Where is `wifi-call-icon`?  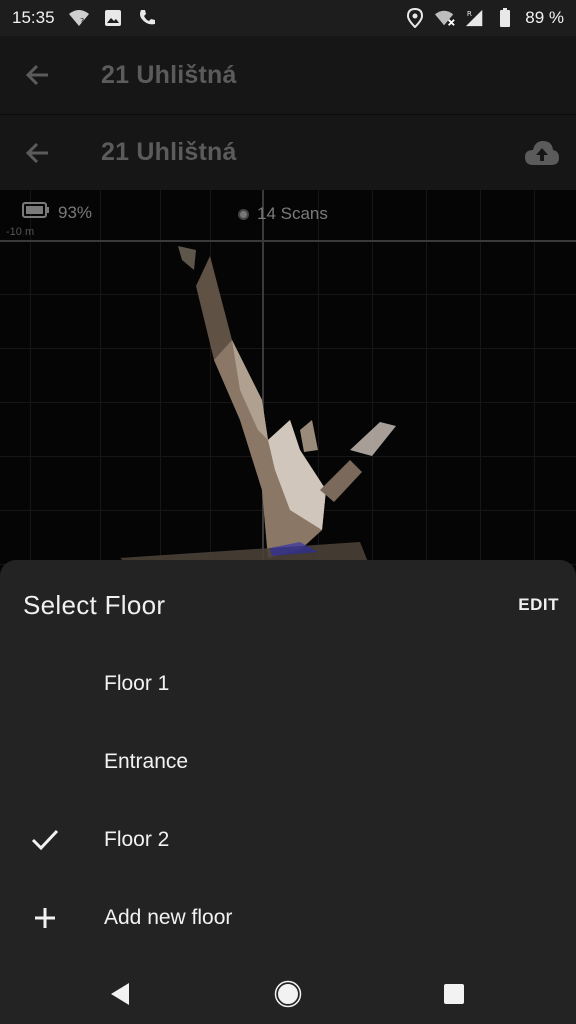
wifi-call-icon is located at coordinates (147, 18).